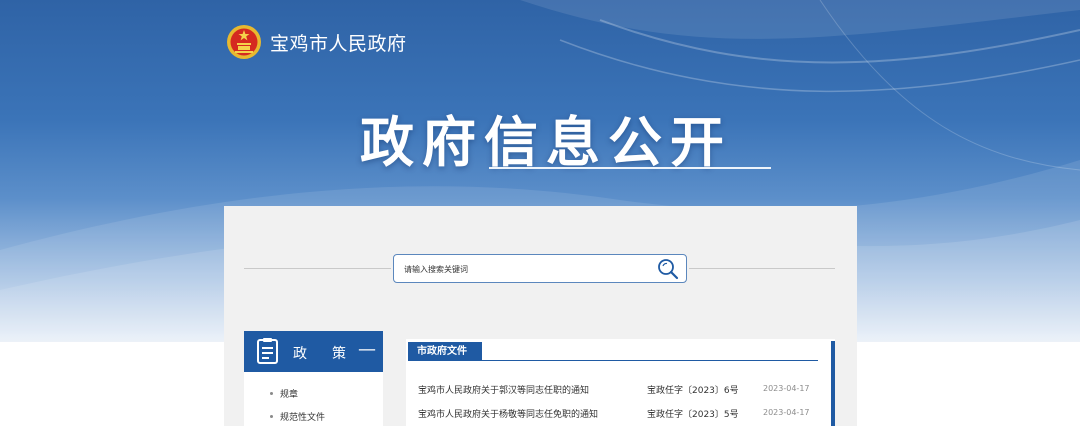 The image size is (1080, 426). What do you see at coordinates (693, 415) in the screenshot?
I see `document-number: 宝政任字〔2023〕5号` at bounding box center [693, 415].